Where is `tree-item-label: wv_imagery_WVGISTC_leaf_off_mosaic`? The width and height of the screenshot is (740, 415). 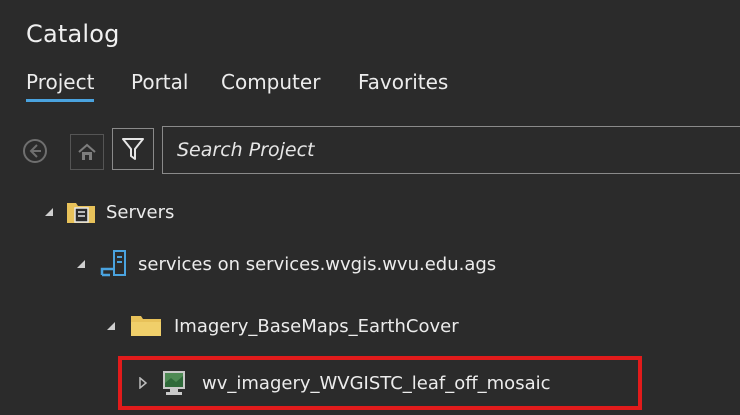
tree-item-label: wv_imagery_WVGISTC_leaf_off_mosaic is located at coordinates (376, 383).